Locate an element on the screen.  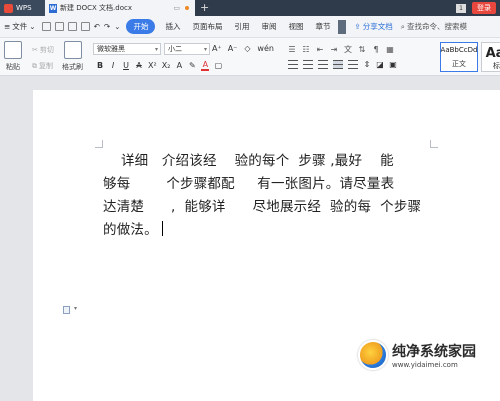
scissors-icon: ✂ is located at coordinates (35, 50).